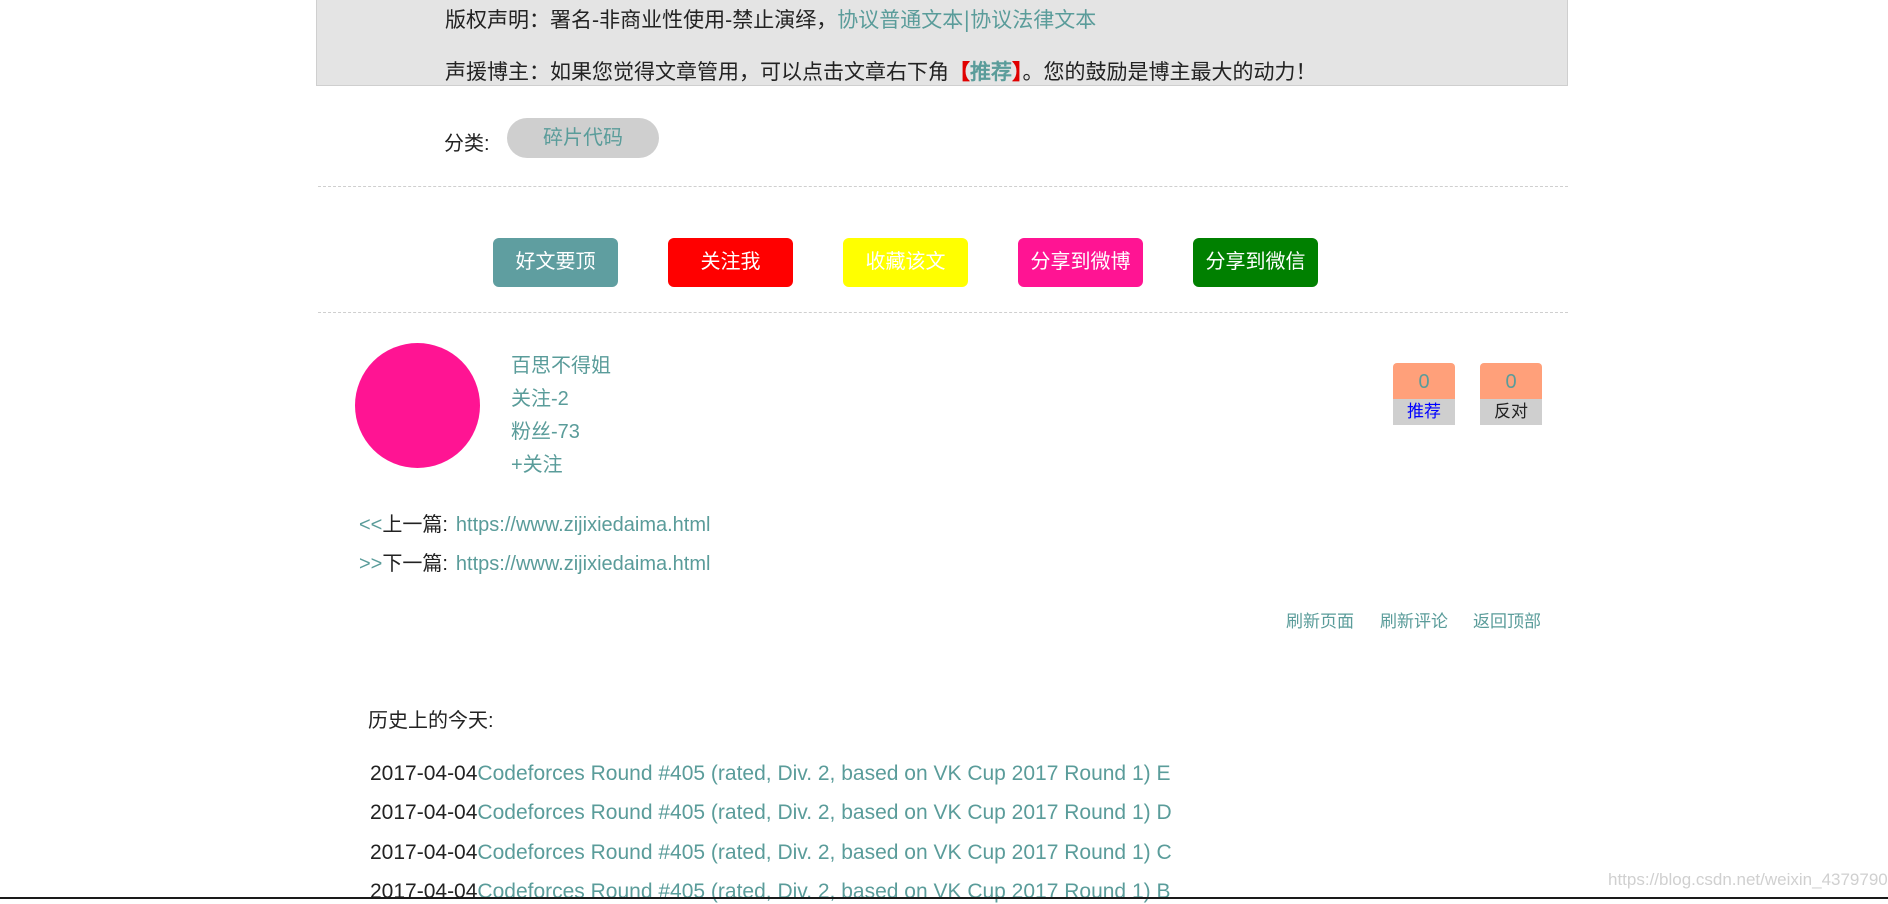 Image resolution: width=1888 pixels, height=904 pixels. Describe the element at coordinates (1320, 619) in the screenshot. I see `refresh-page-link: 刷新页面` at that location.